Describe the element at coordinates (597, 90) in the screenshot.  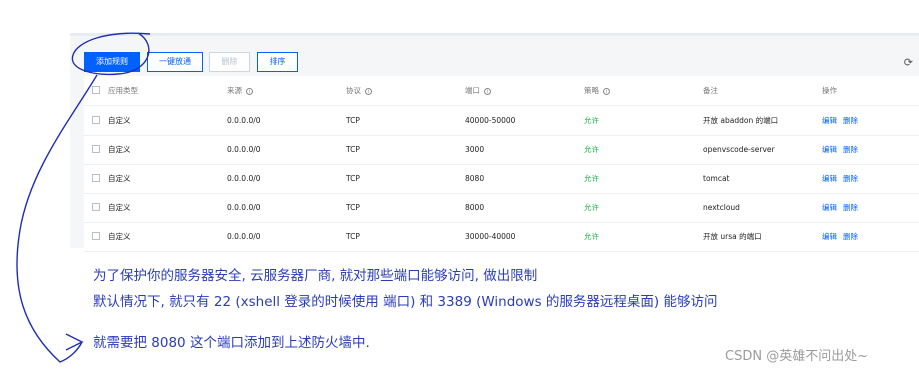
I see `header-policy: 策略 i` at that location.